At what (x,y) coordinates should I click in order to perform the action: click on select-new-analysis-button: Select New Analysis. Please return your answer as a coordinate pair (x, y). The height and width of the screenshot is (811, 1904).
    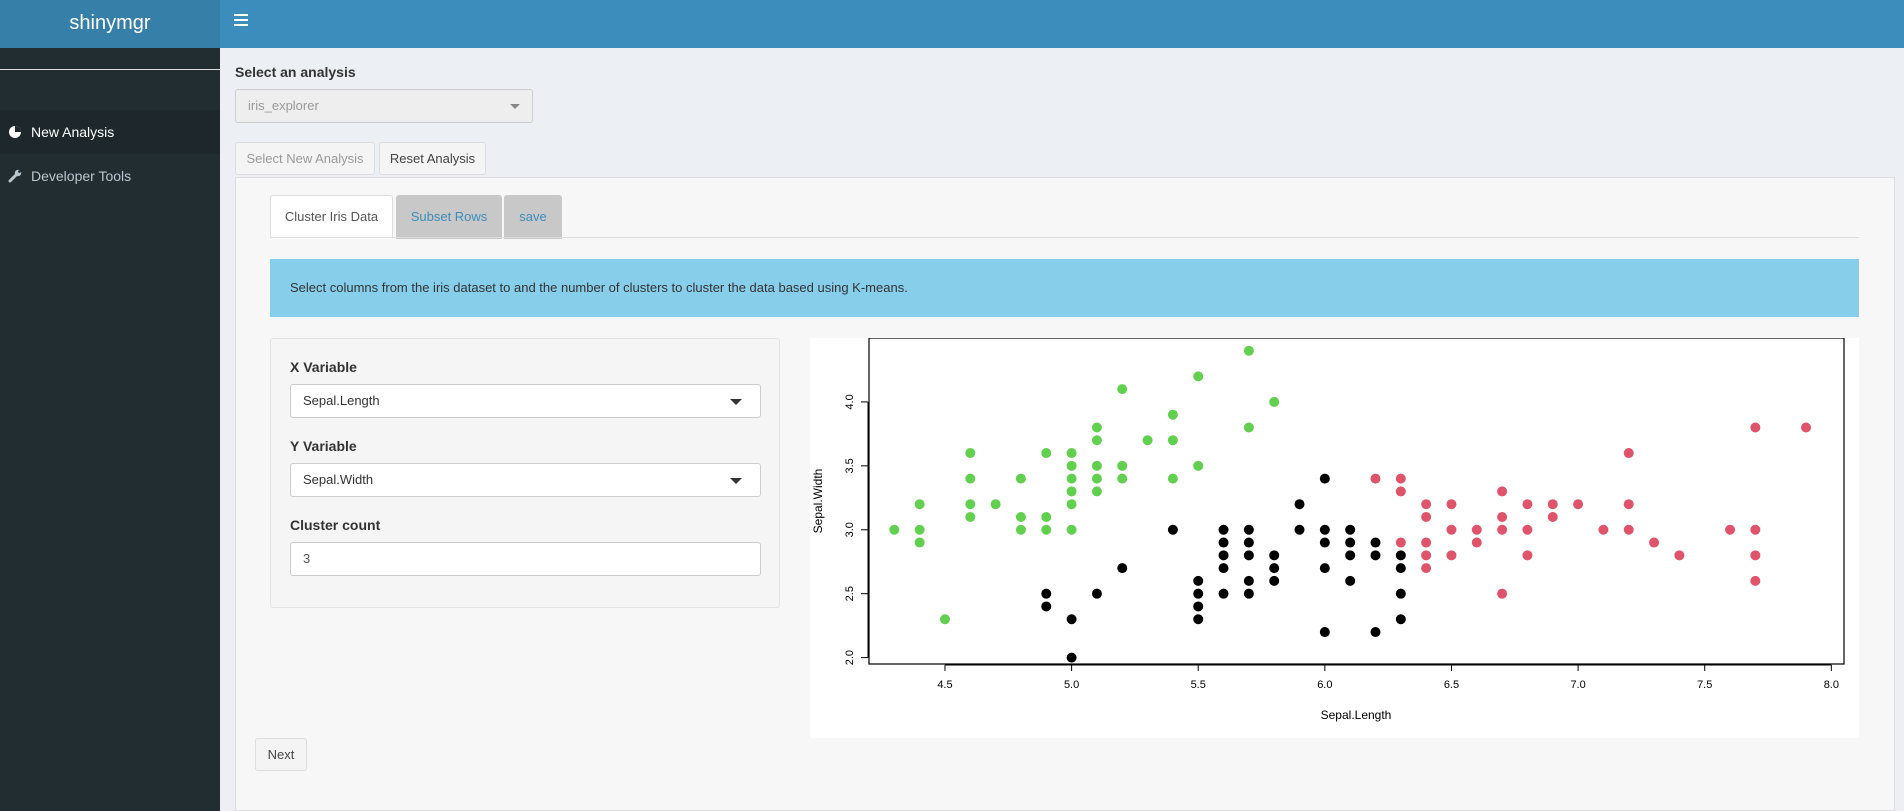
    Looking at the image, I should click on (305, 158).